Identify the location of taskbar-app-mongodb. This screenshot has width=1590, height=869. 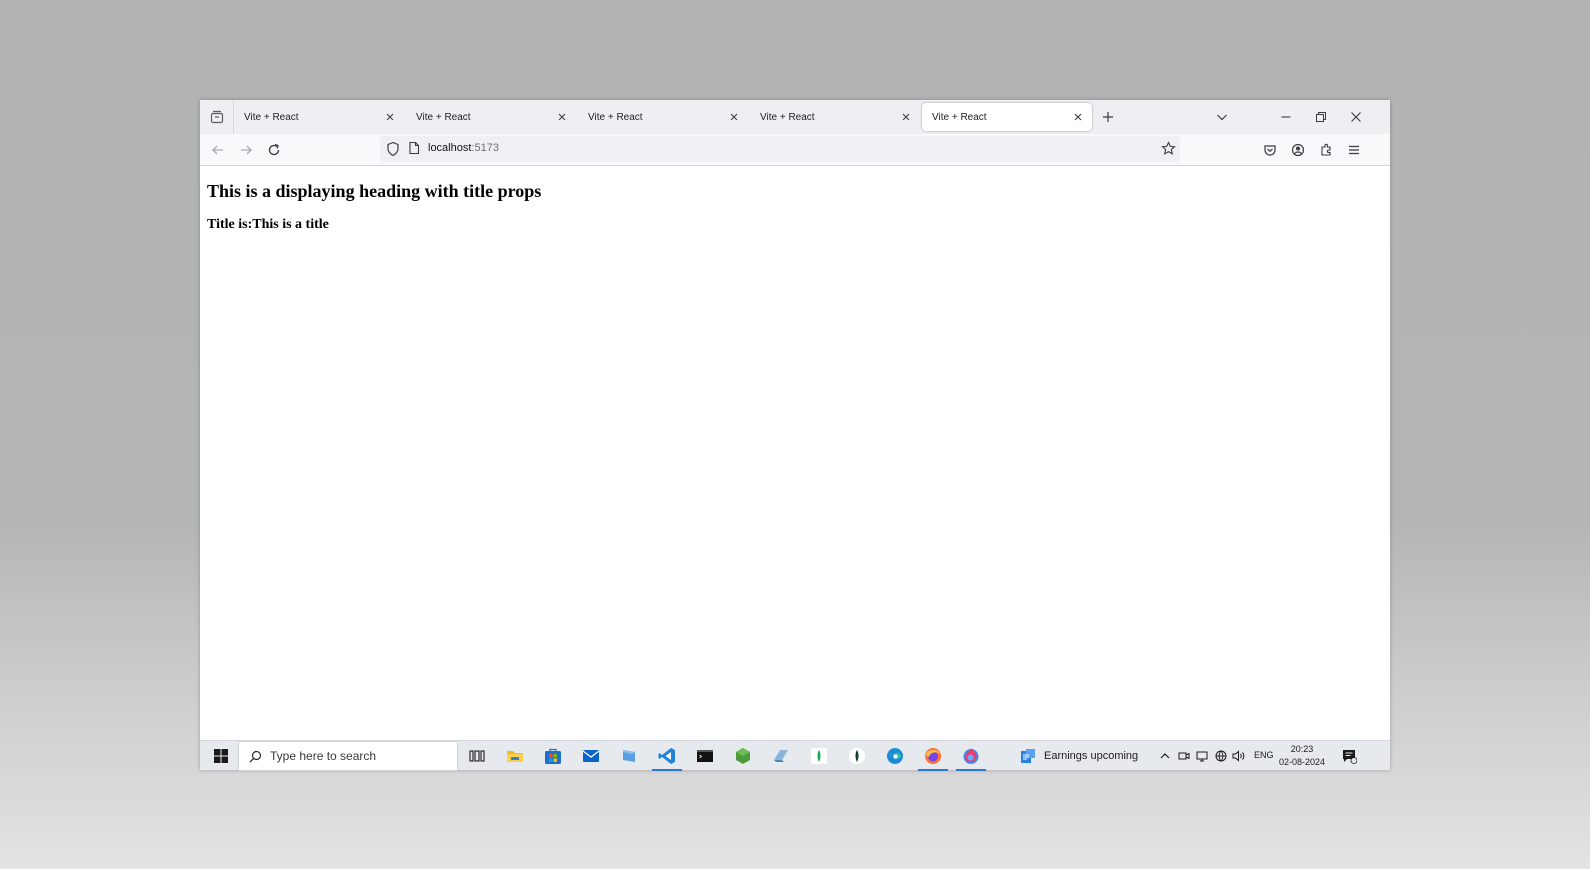
(857, 756).